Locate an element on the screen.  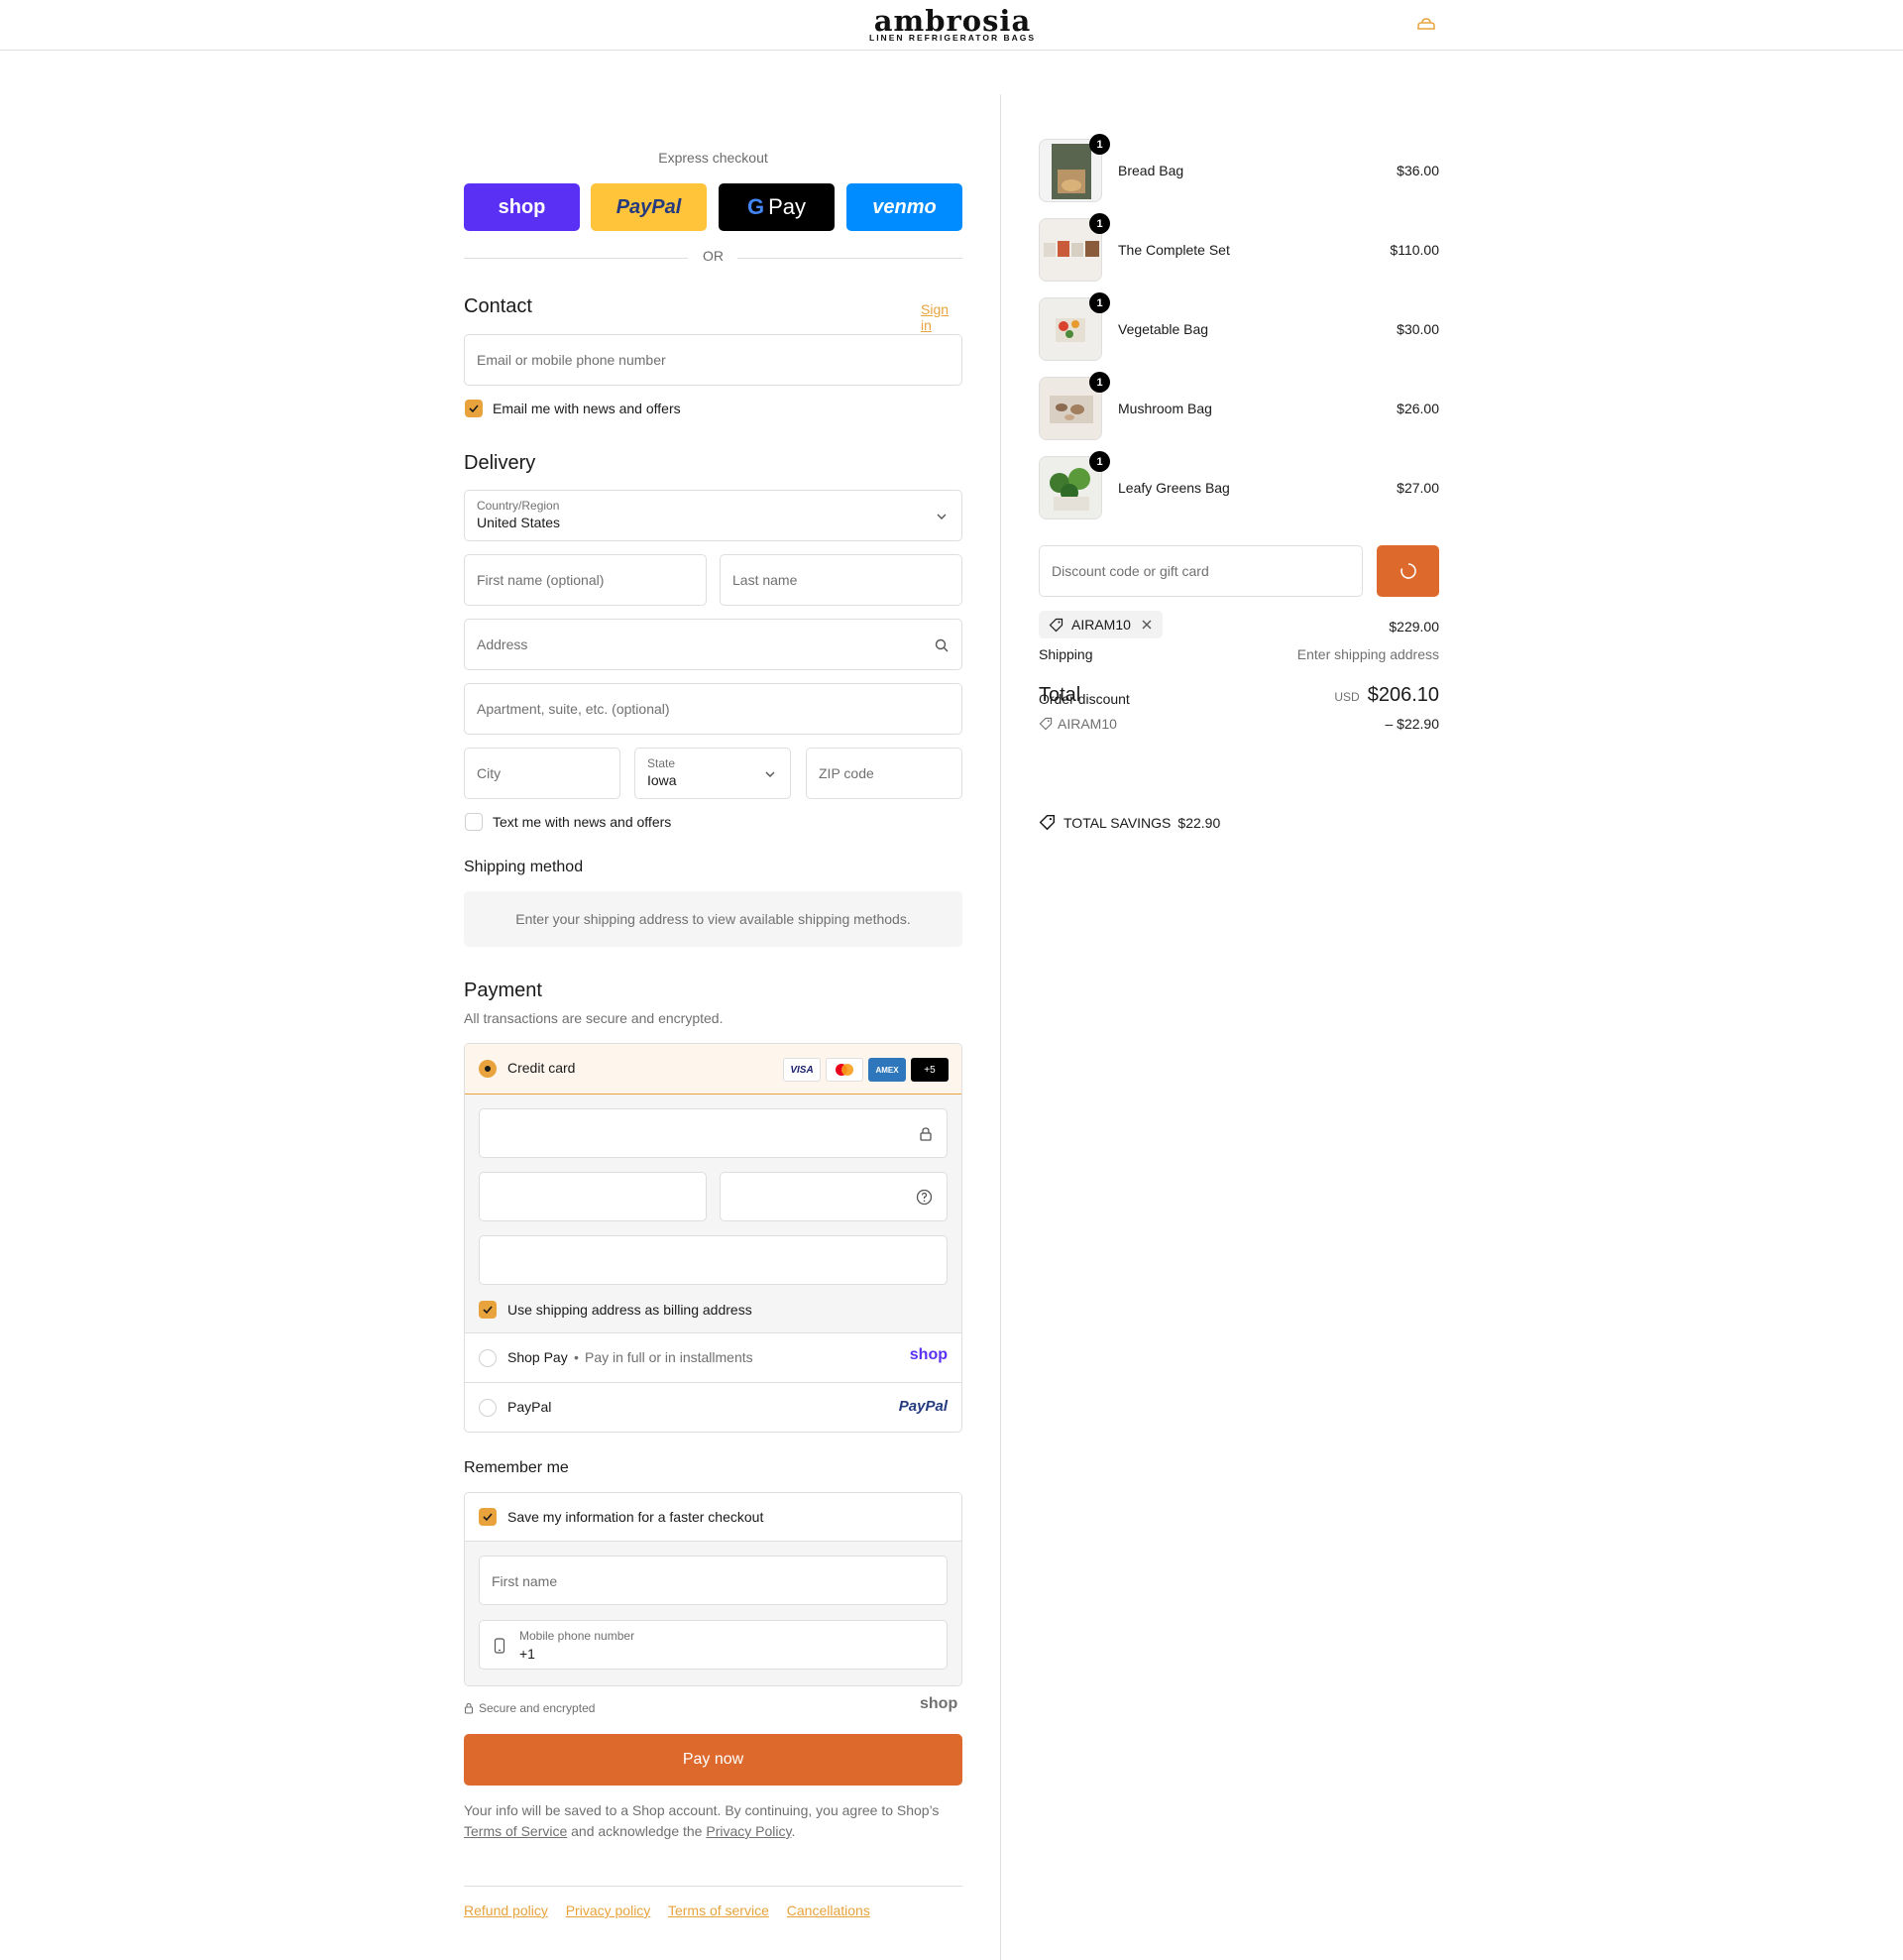
venmo-logo: venmo is located at coordinates (904, 206).